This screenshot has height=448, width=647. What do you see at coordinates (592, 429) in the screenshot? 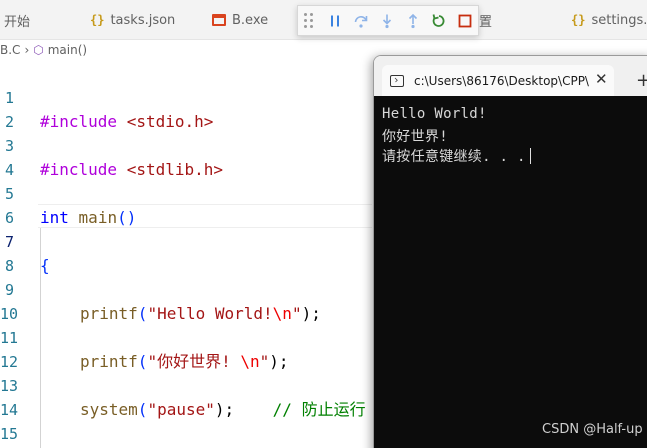
I see `watermark: CSDN @Half-up` at bounding box center [592, 429].